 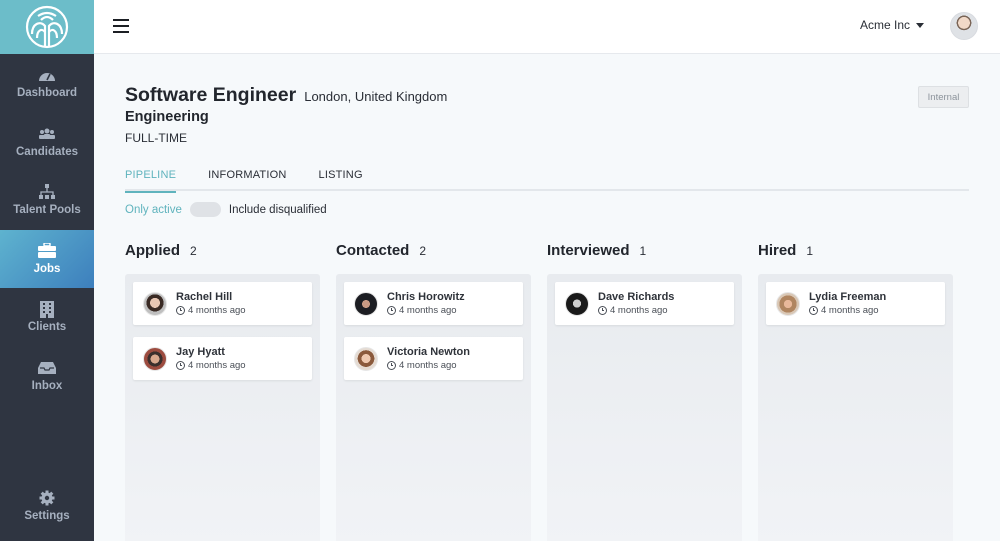 I want to click on candidate-card: Jay Hyatt 4 months ago, so click(x=222, y=358).